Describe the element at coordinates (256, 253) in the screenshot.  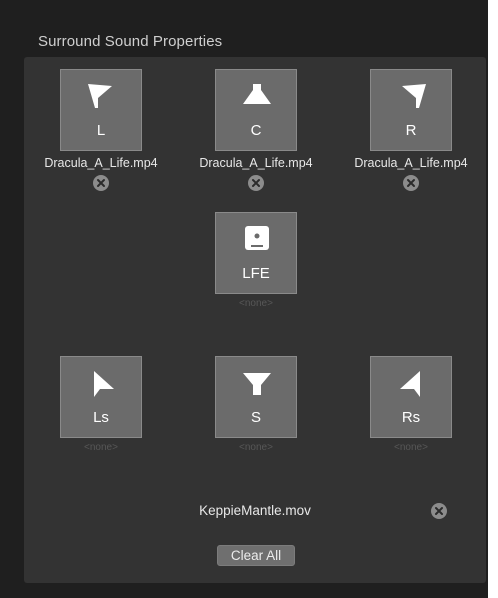
I see `speaker-tile-lfe: LFE` at that location.